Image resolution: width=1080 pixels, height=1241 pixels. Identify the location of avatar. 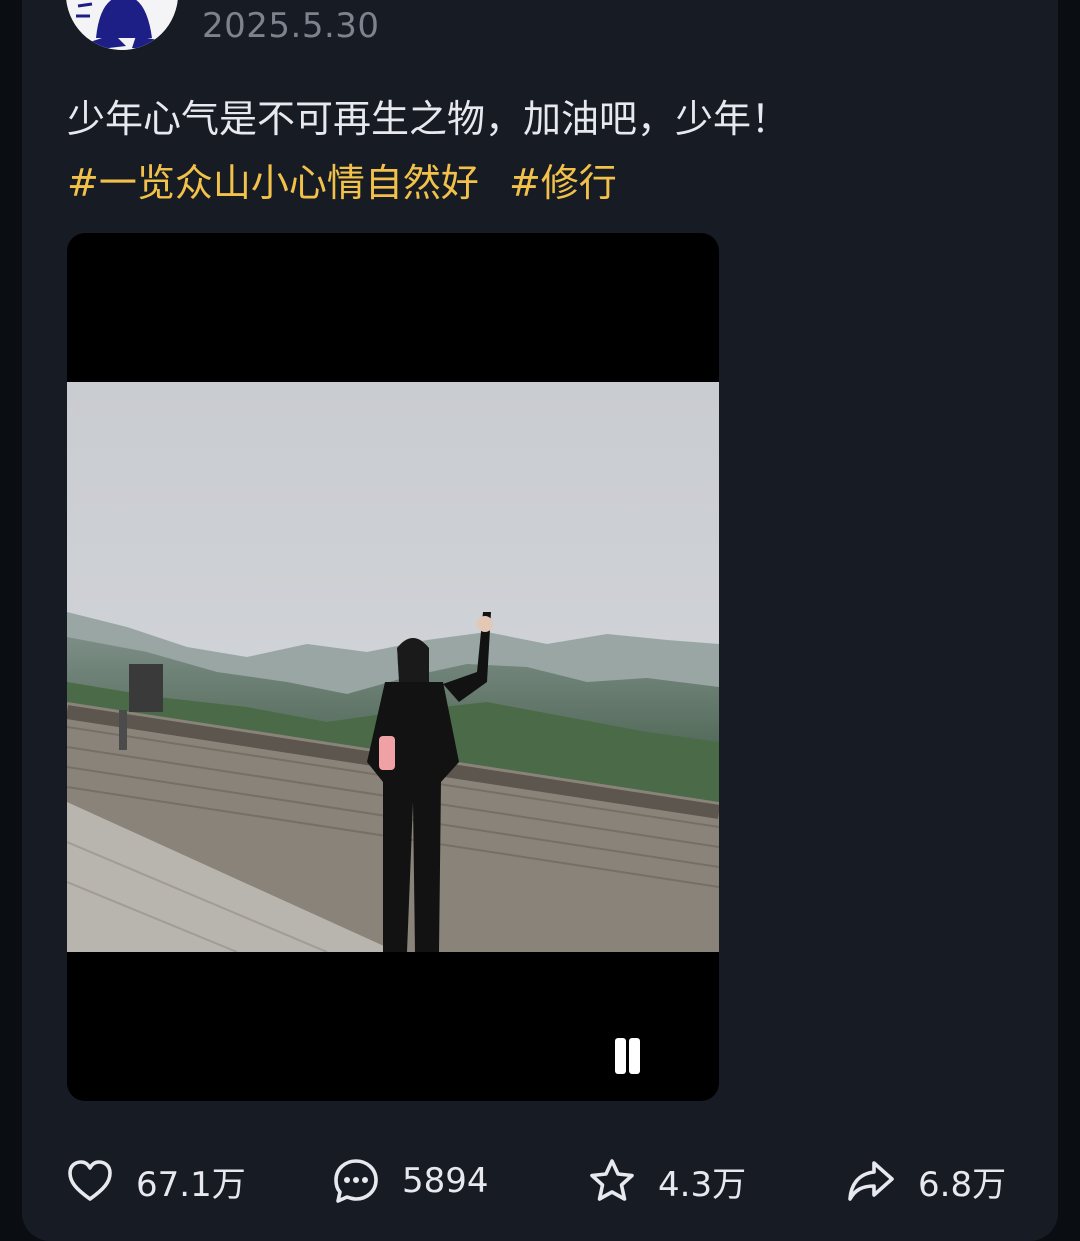
(122, 25).